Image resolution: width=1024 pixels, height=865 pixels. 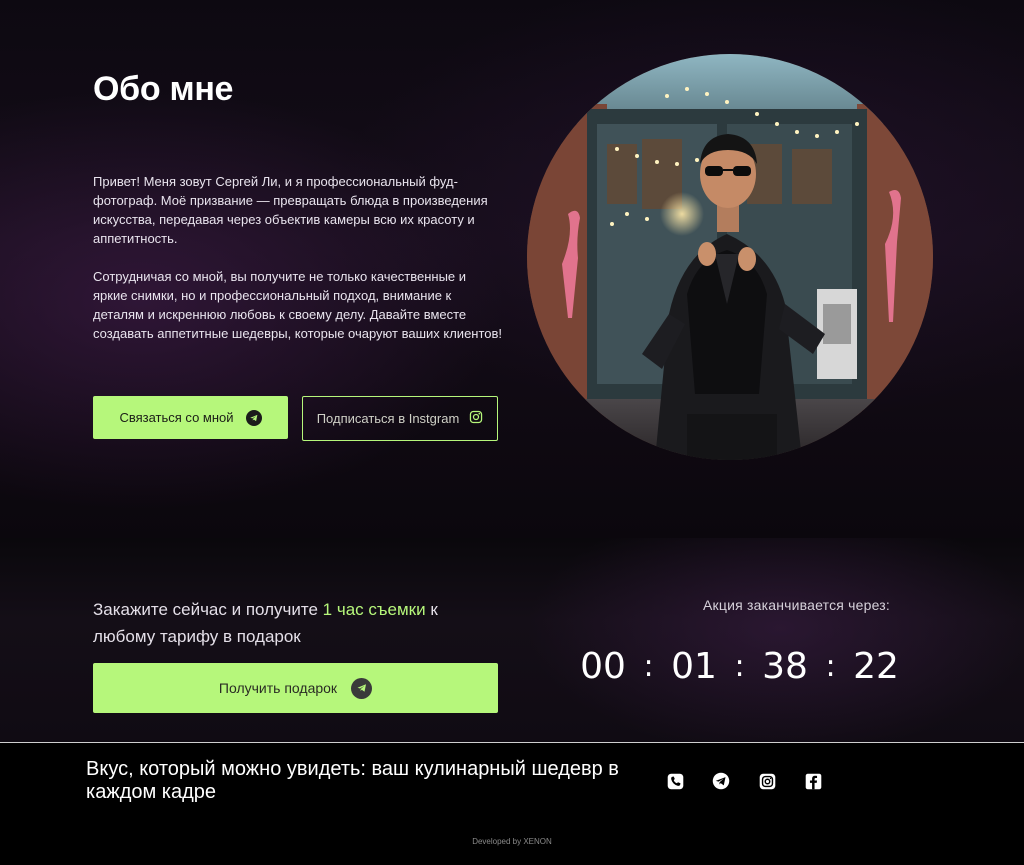 I want to click on timer-seconds: 22, so click(x=876, y=666).